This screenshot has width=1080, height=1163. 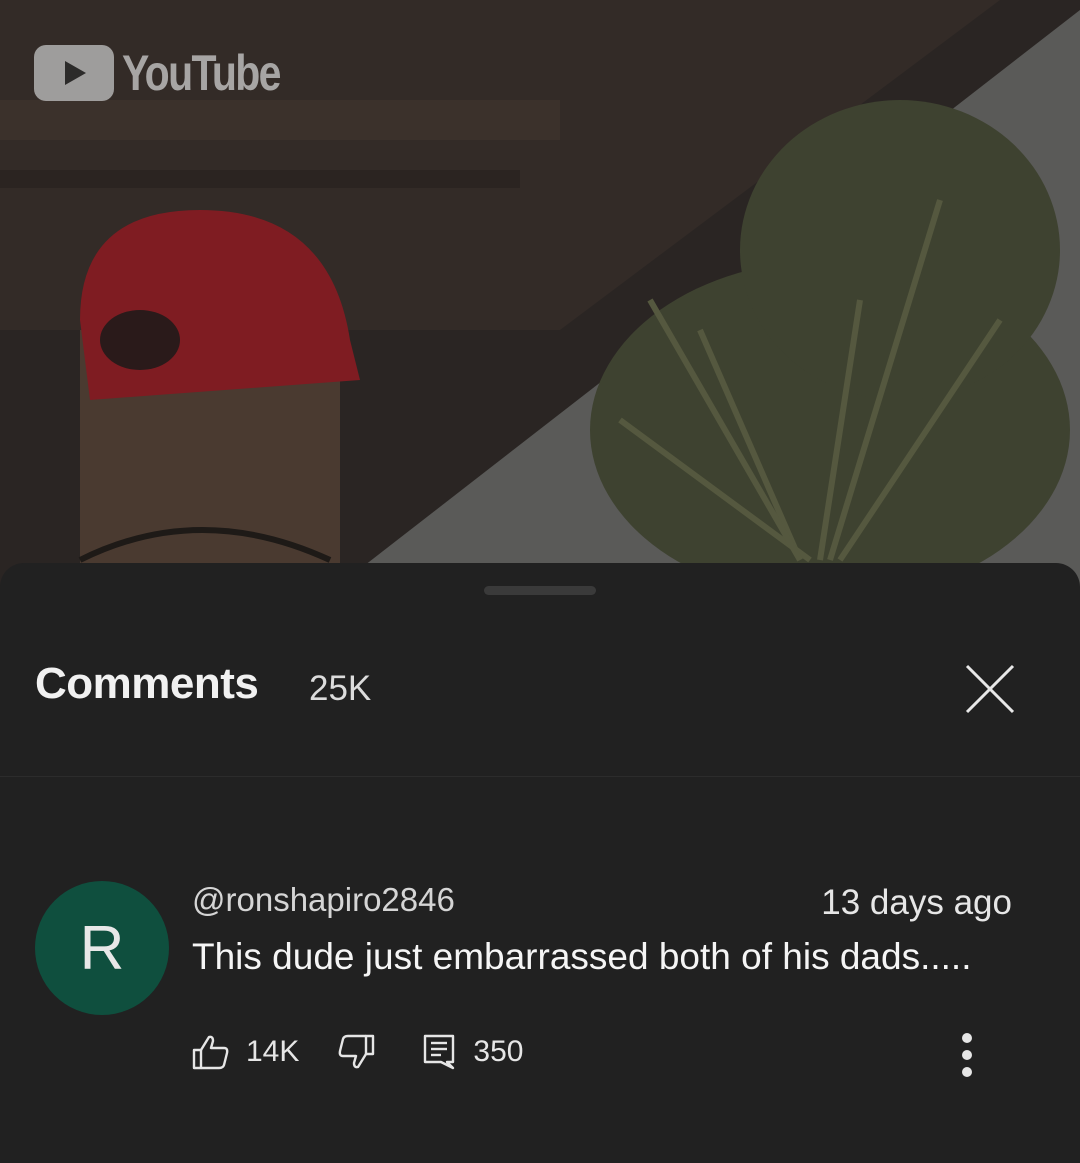 What do you see at coordinates (498, 1051) in the screenshot?
I see `reply-count: 350` at bounding box center [498, 1051].